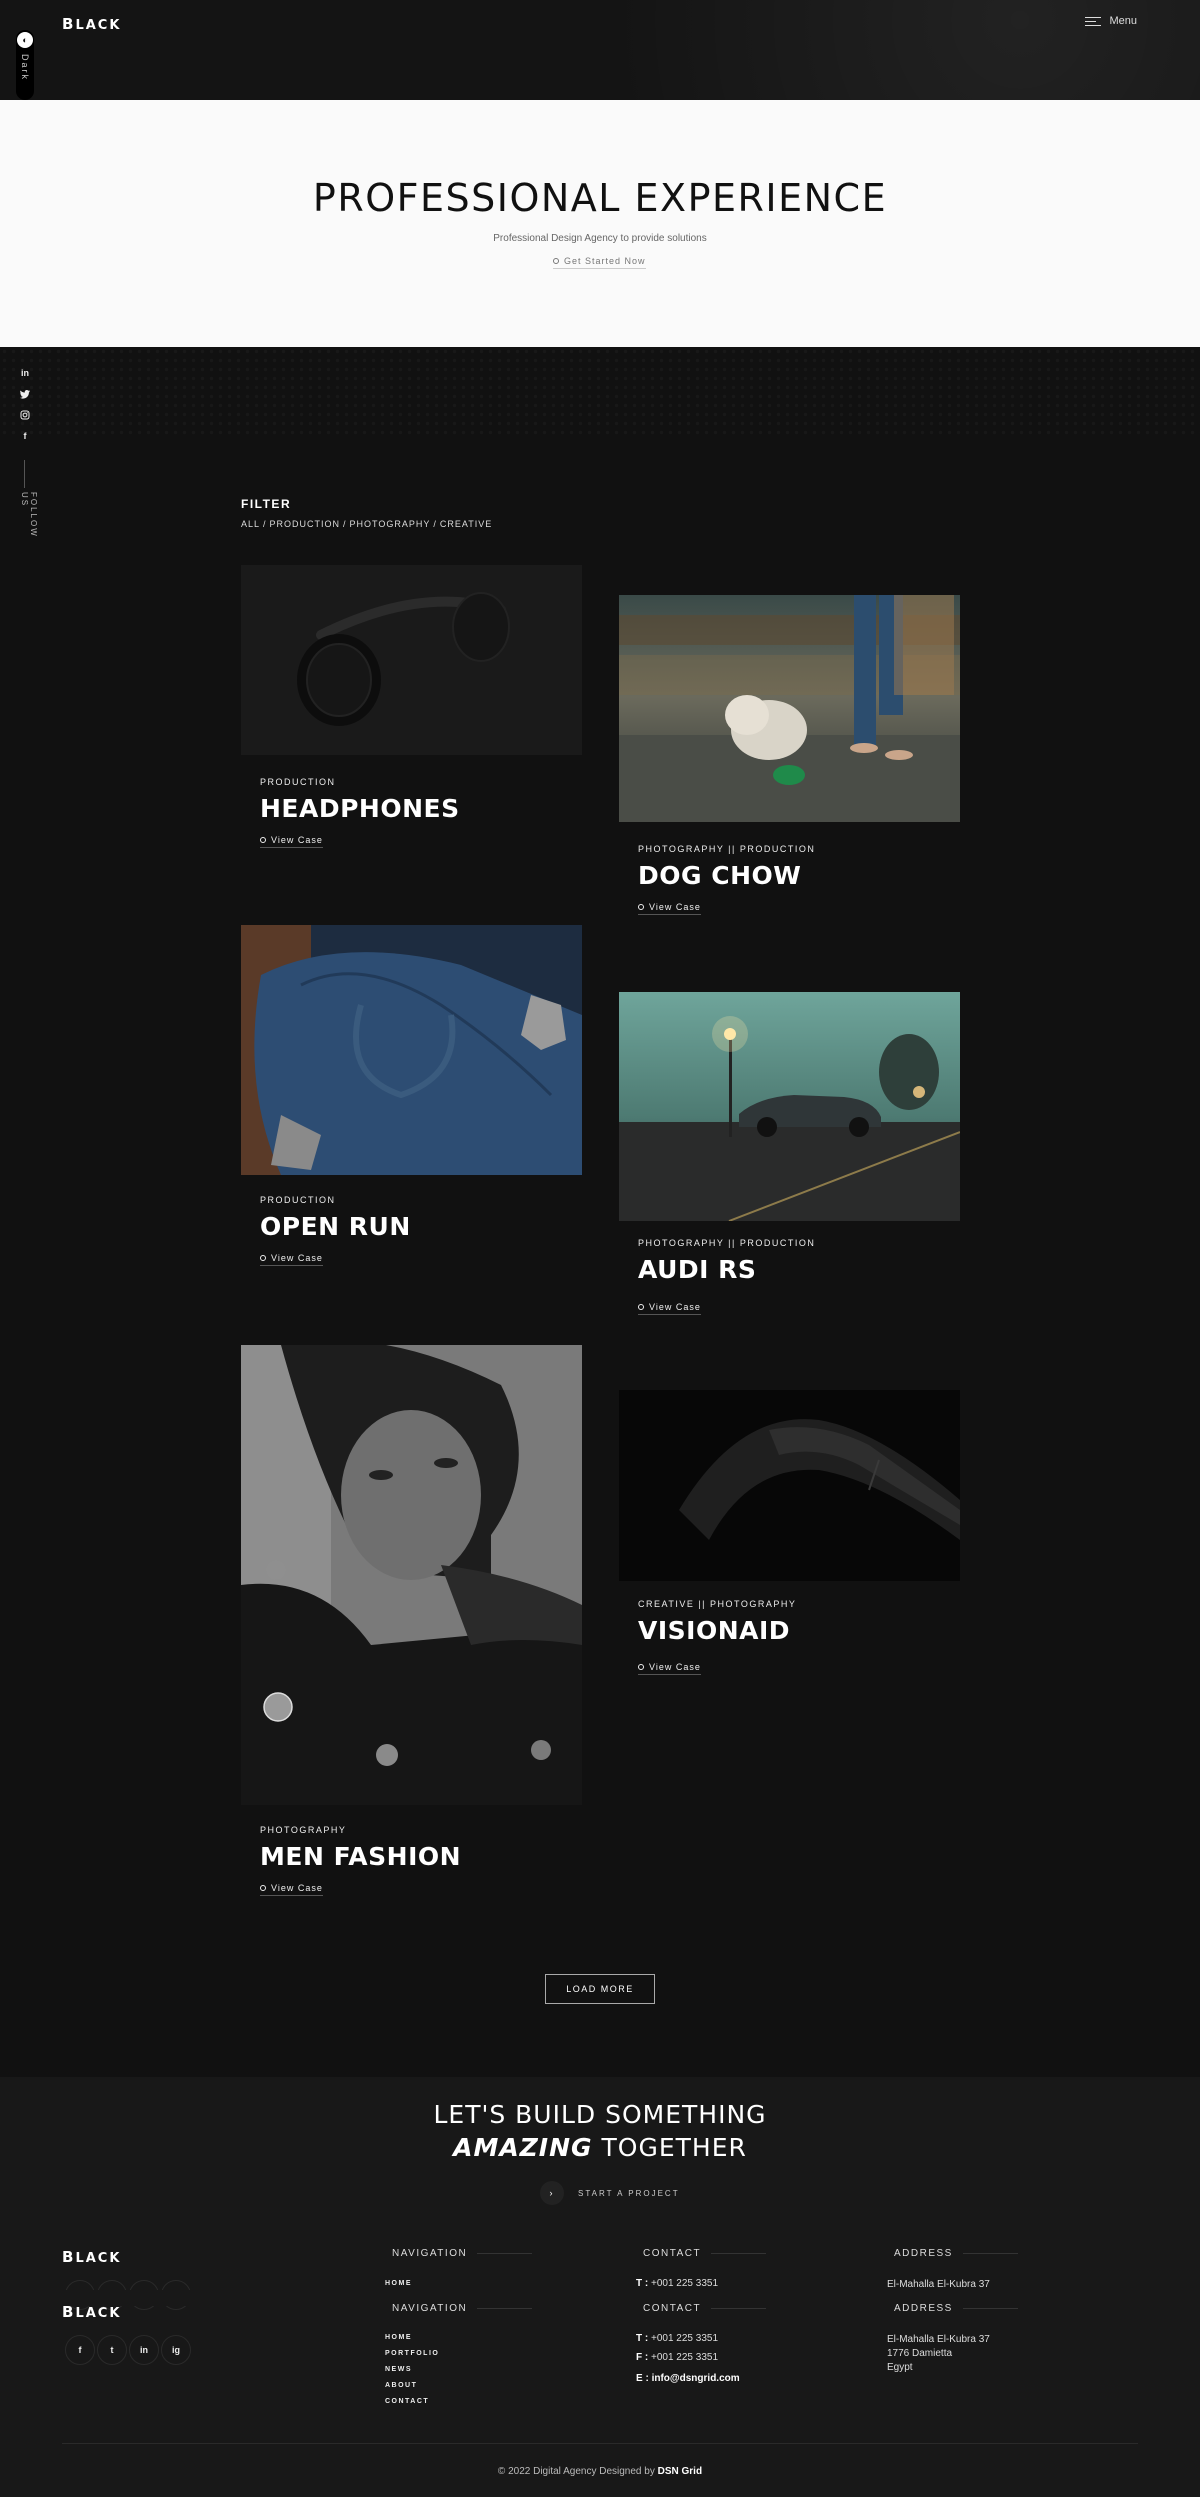 The height and width of the screenshot is (2497, 1200). Describe the element at coordinates (25, 436) in the screenshot. I see `facebook-icon: f` at that location.